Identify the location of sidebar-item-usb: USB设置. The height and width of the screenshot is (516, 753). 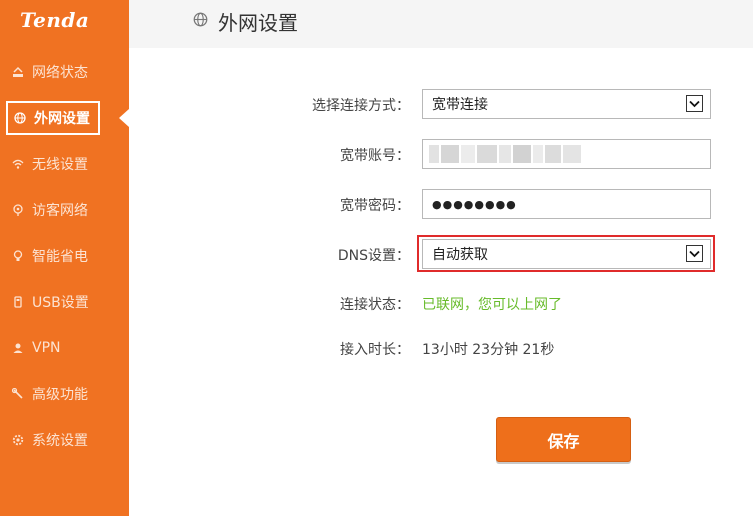
(64, 302).